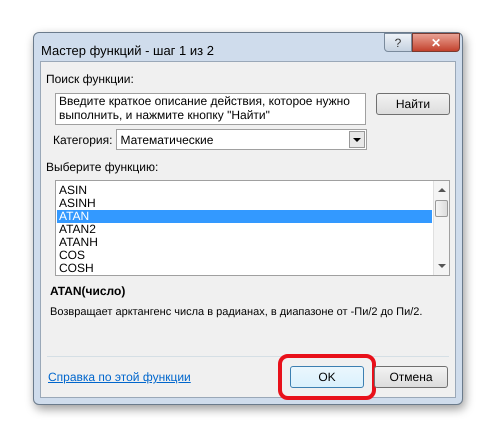 This screenshot has width=497, height=439. What do you see at coordinates (244, 190) in the screenshot?
I see `function-item: ASIN` at bounding box center [244, 190].